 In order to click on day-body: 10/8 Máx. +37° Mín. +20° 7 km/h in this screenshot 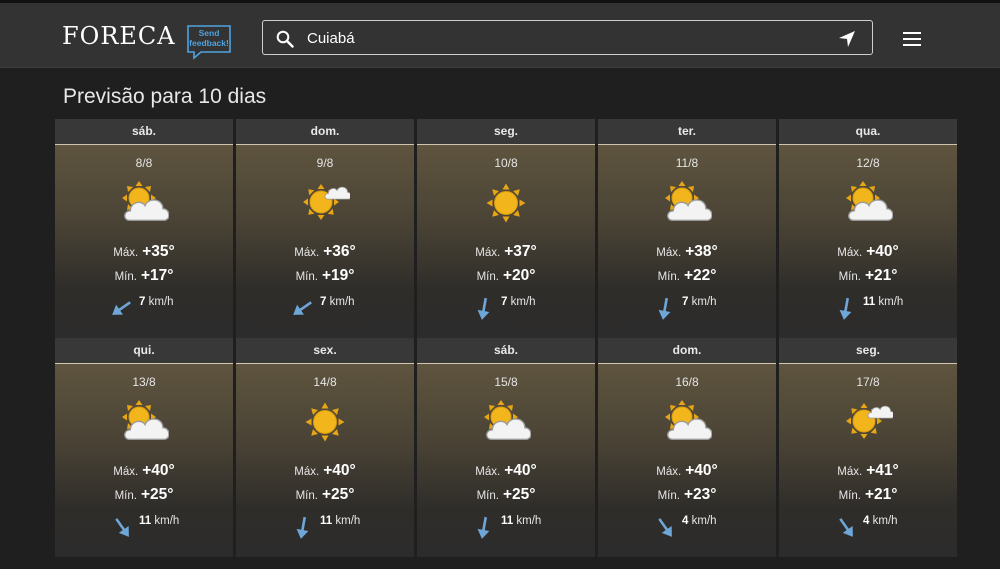, I will do `click(506, 241)`.